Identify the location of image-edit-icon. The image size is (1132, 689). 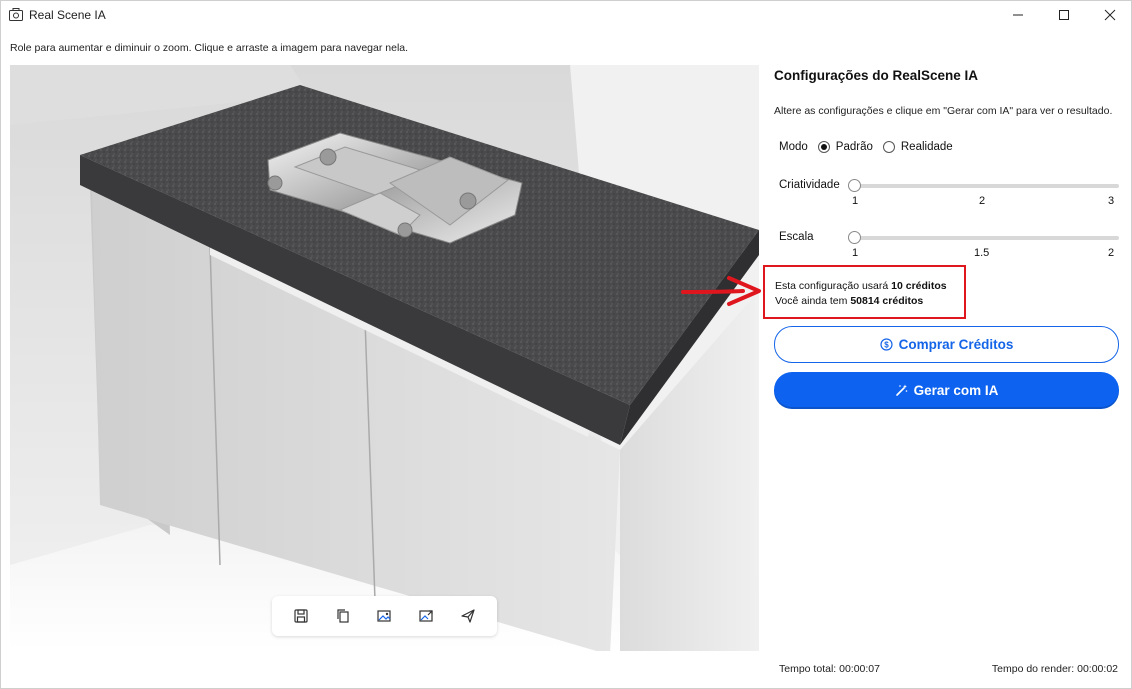
(384, 616).